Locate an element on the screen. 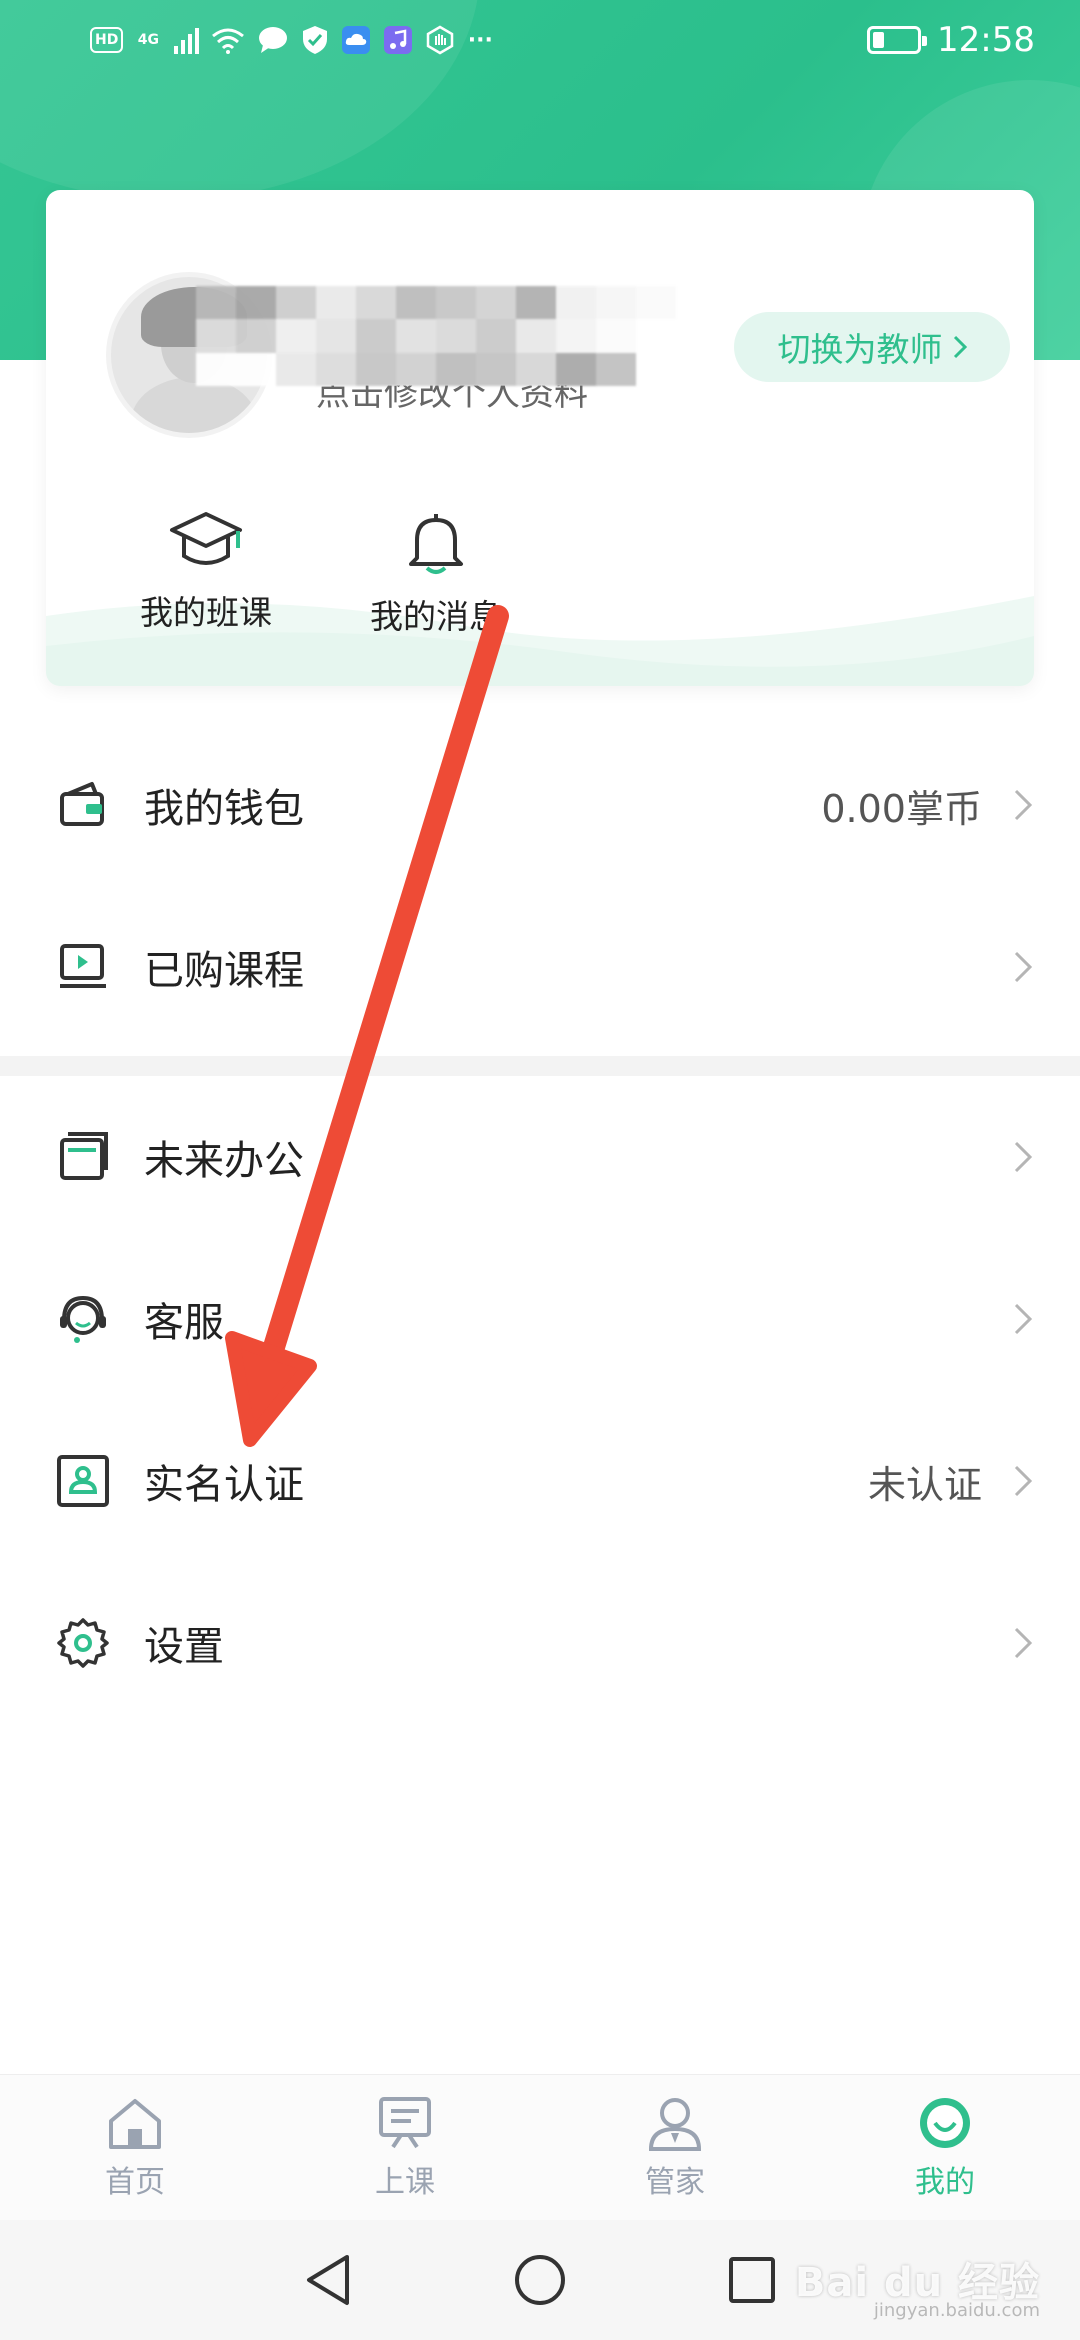 The width and height of the screenshot is (1080, 2340). battery-level is located at coordinates (878, 40).